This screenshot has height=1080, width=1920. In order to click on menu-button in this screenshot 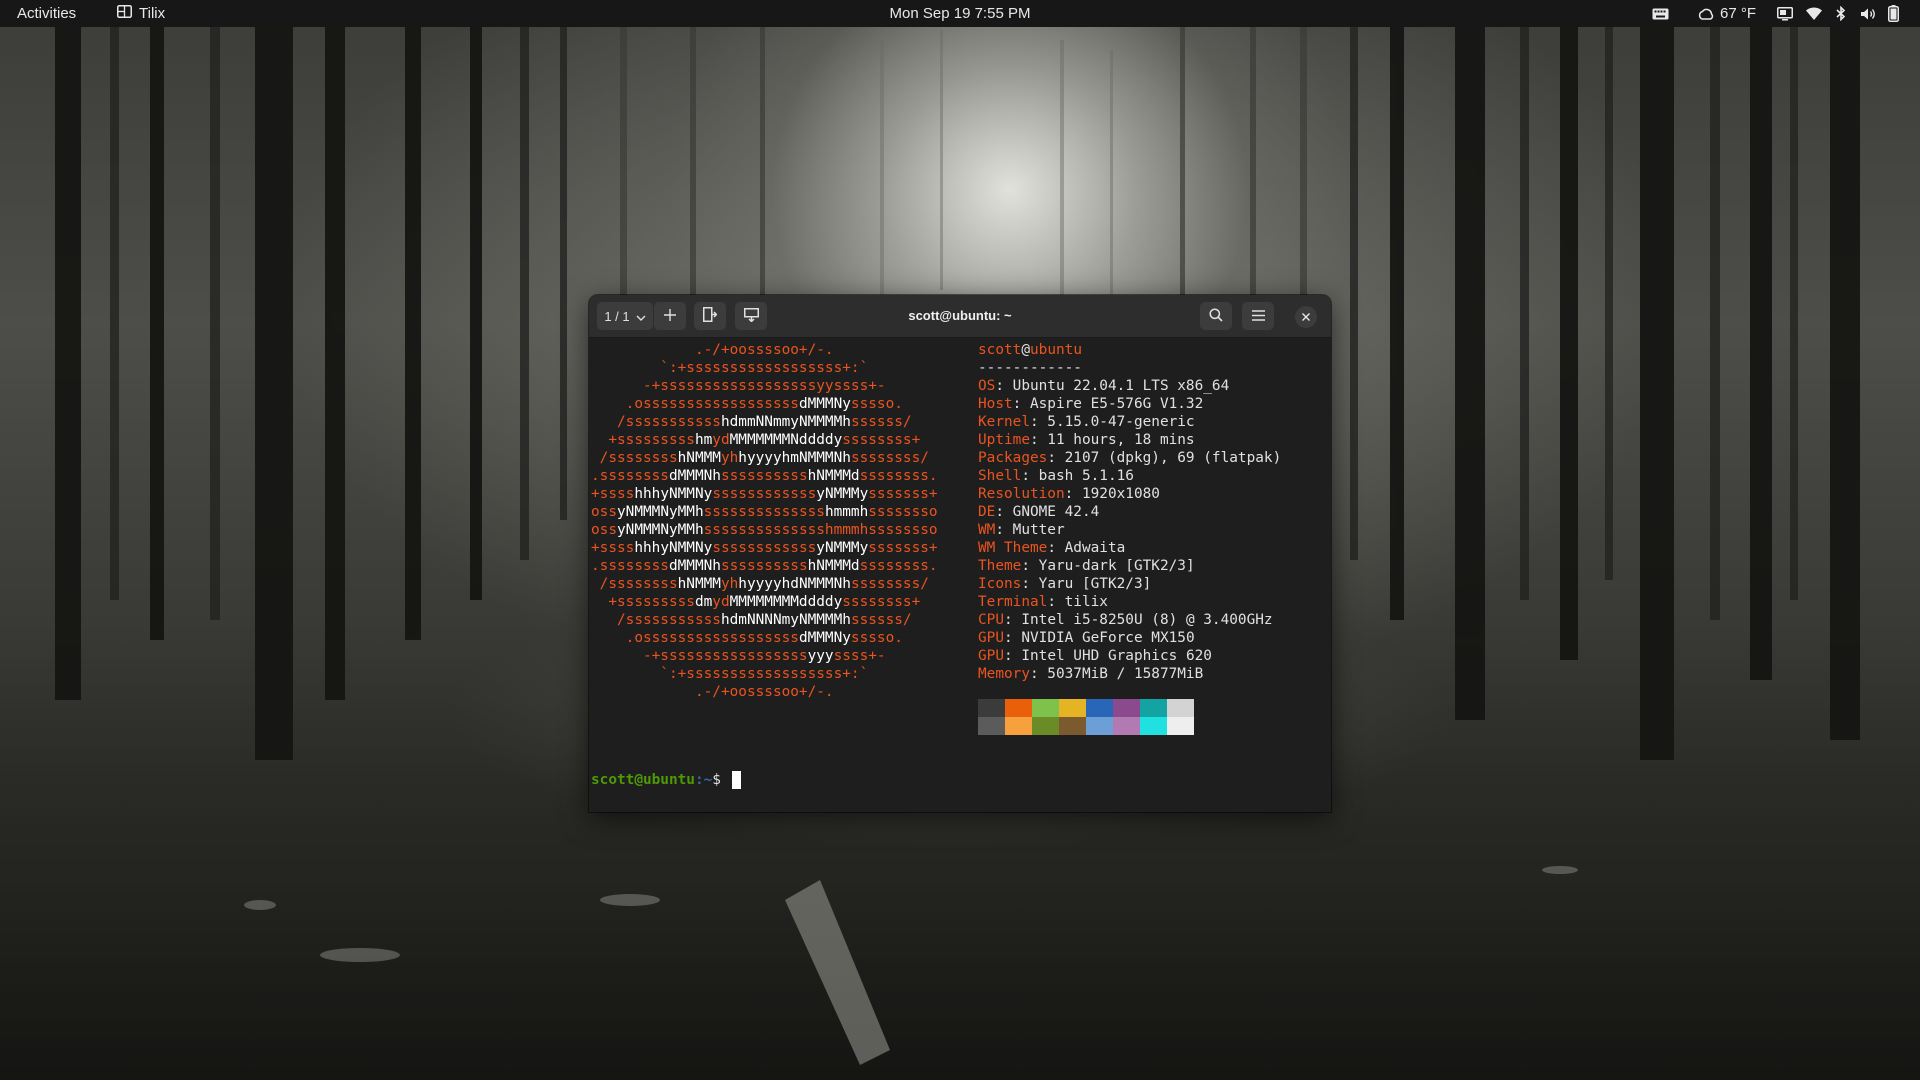, I will do `click(1258, 316)`.